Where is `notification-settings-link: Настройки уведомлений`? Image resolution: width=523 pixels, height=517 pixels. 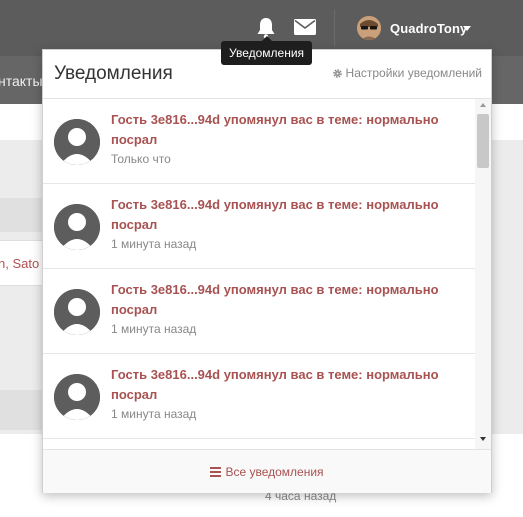
notification-settings-link: Настройки уведомлений is located at coordinates (407, 73).